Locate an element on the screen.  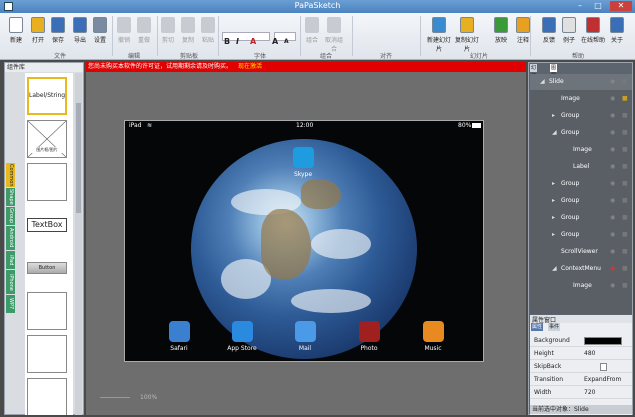
photo-app-icon is located at coordinates (369, 331).